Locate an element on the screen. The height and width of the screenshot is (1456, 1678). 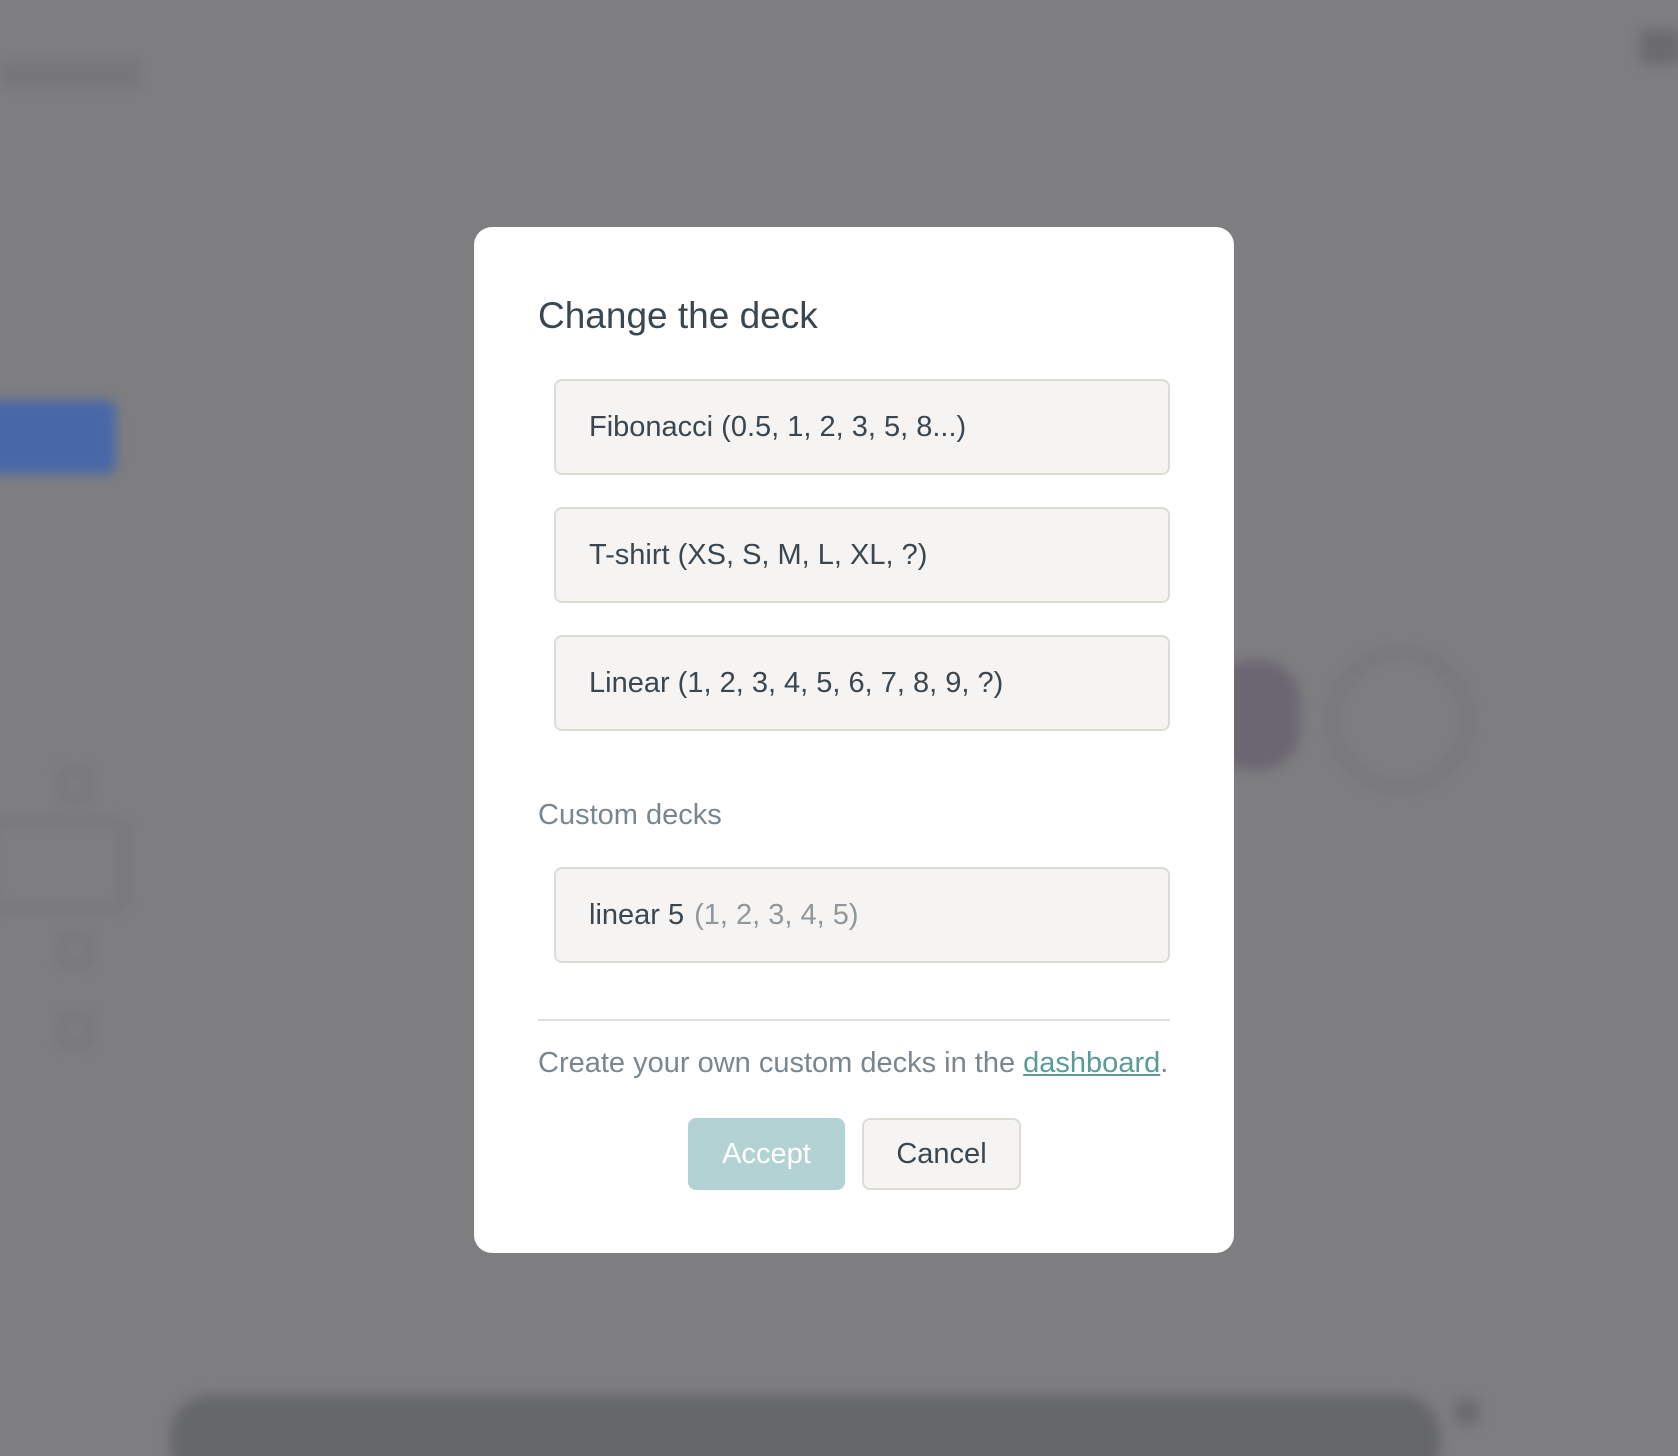
custom-deck-values: (1, 2, 3, 4, 5) is located at coordinates (776, 914).